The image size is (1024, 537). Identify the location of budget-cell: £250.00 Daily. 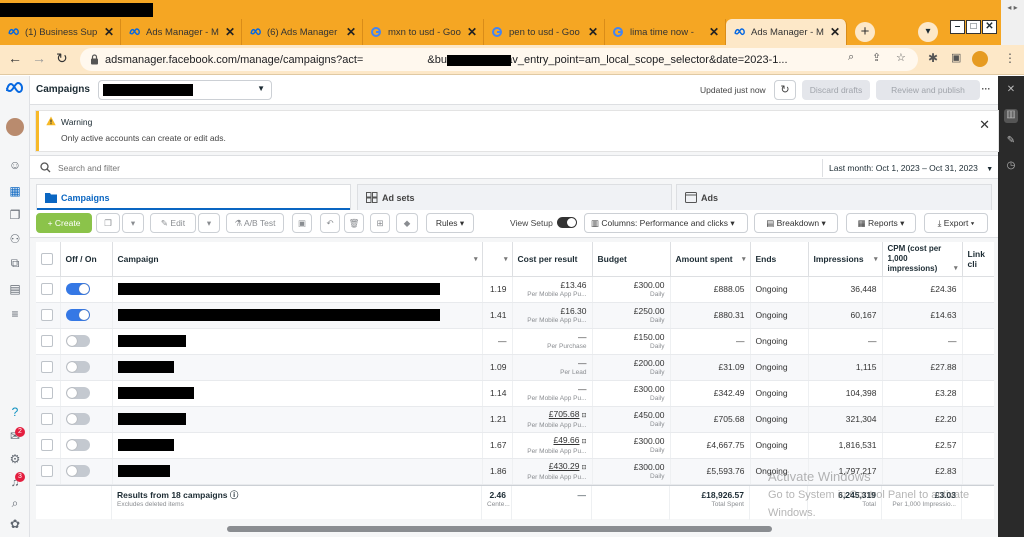
(631, 315).